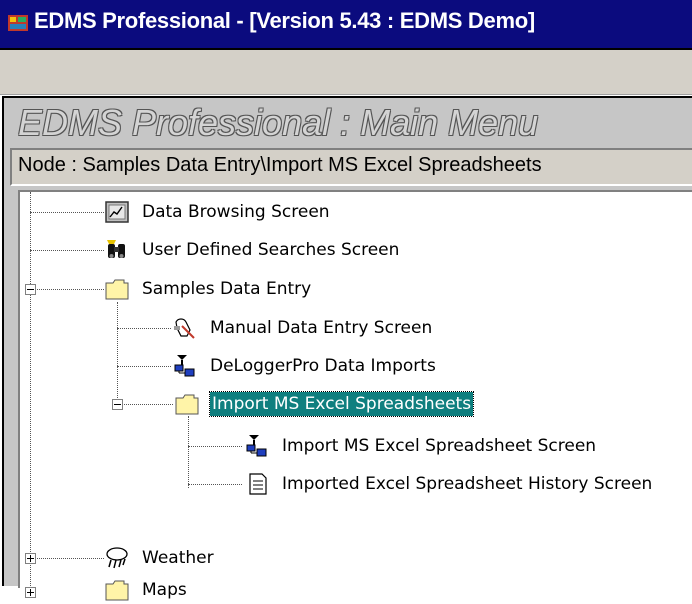 This screenshot has height=604, width=692. I want to click on collapse-toggle-samples, so click(30, 289).